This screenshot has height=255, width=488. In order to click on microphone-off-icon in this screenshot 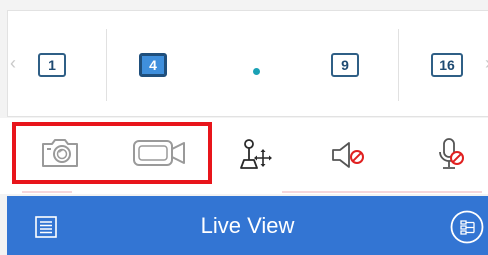, I will do `click(451, 153)`.